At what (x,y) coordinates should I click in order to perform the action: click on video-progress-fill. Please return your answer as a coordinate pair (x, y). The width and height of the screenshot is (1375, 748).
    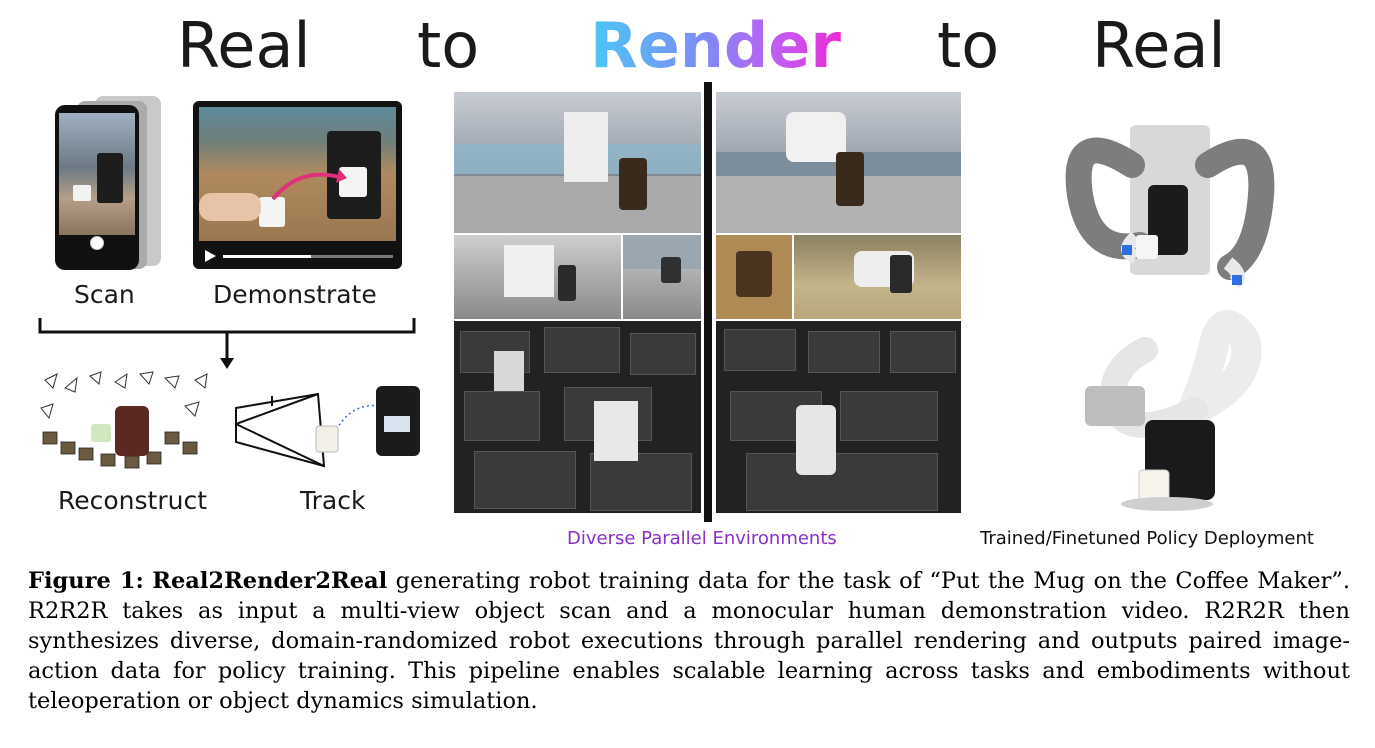
    Looking at the image, I should click on (267, 256).